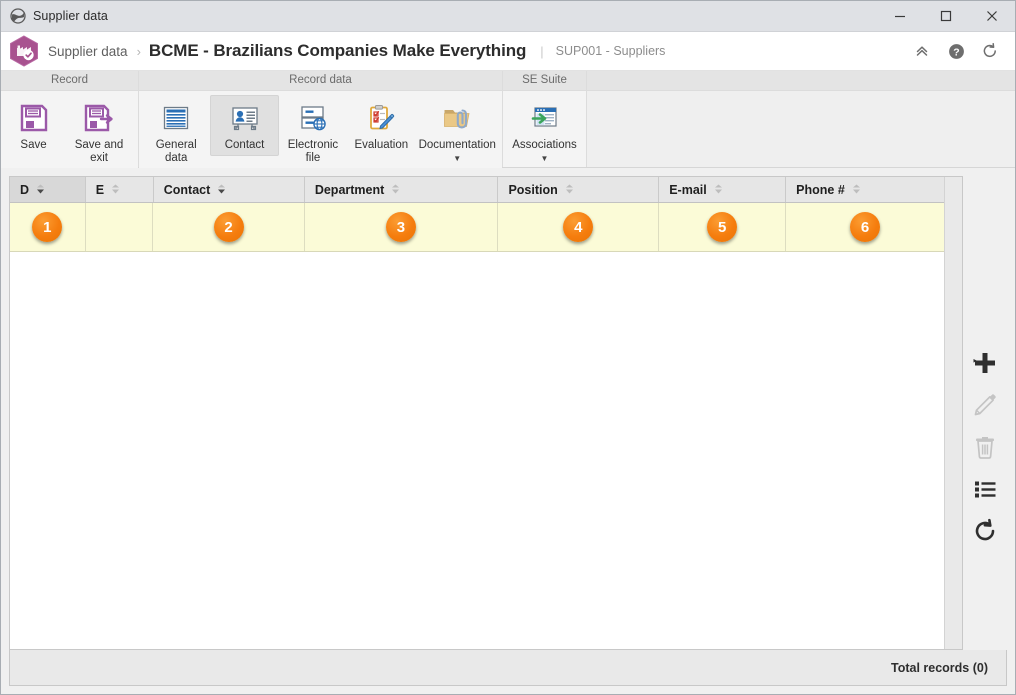 The height and width of the screenshot is (695, 1016). What do you see at coordinates (120, 227) in the screenshot?
I see `cell-e` at bounding box center [120, 227].